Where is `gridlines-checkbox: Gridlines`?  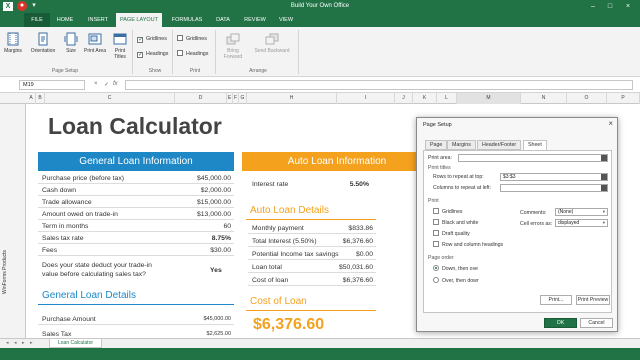
gridlines-checkbox: Gridlines is located at coordinates (447, 212).